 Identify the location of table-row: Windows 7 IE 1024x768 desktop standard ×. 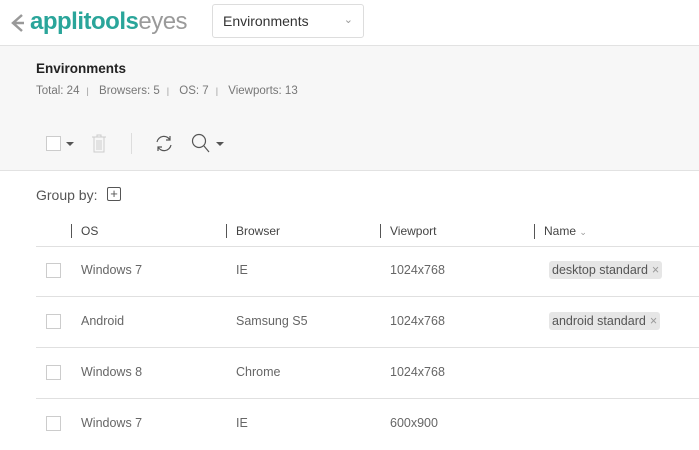
(367, 271).